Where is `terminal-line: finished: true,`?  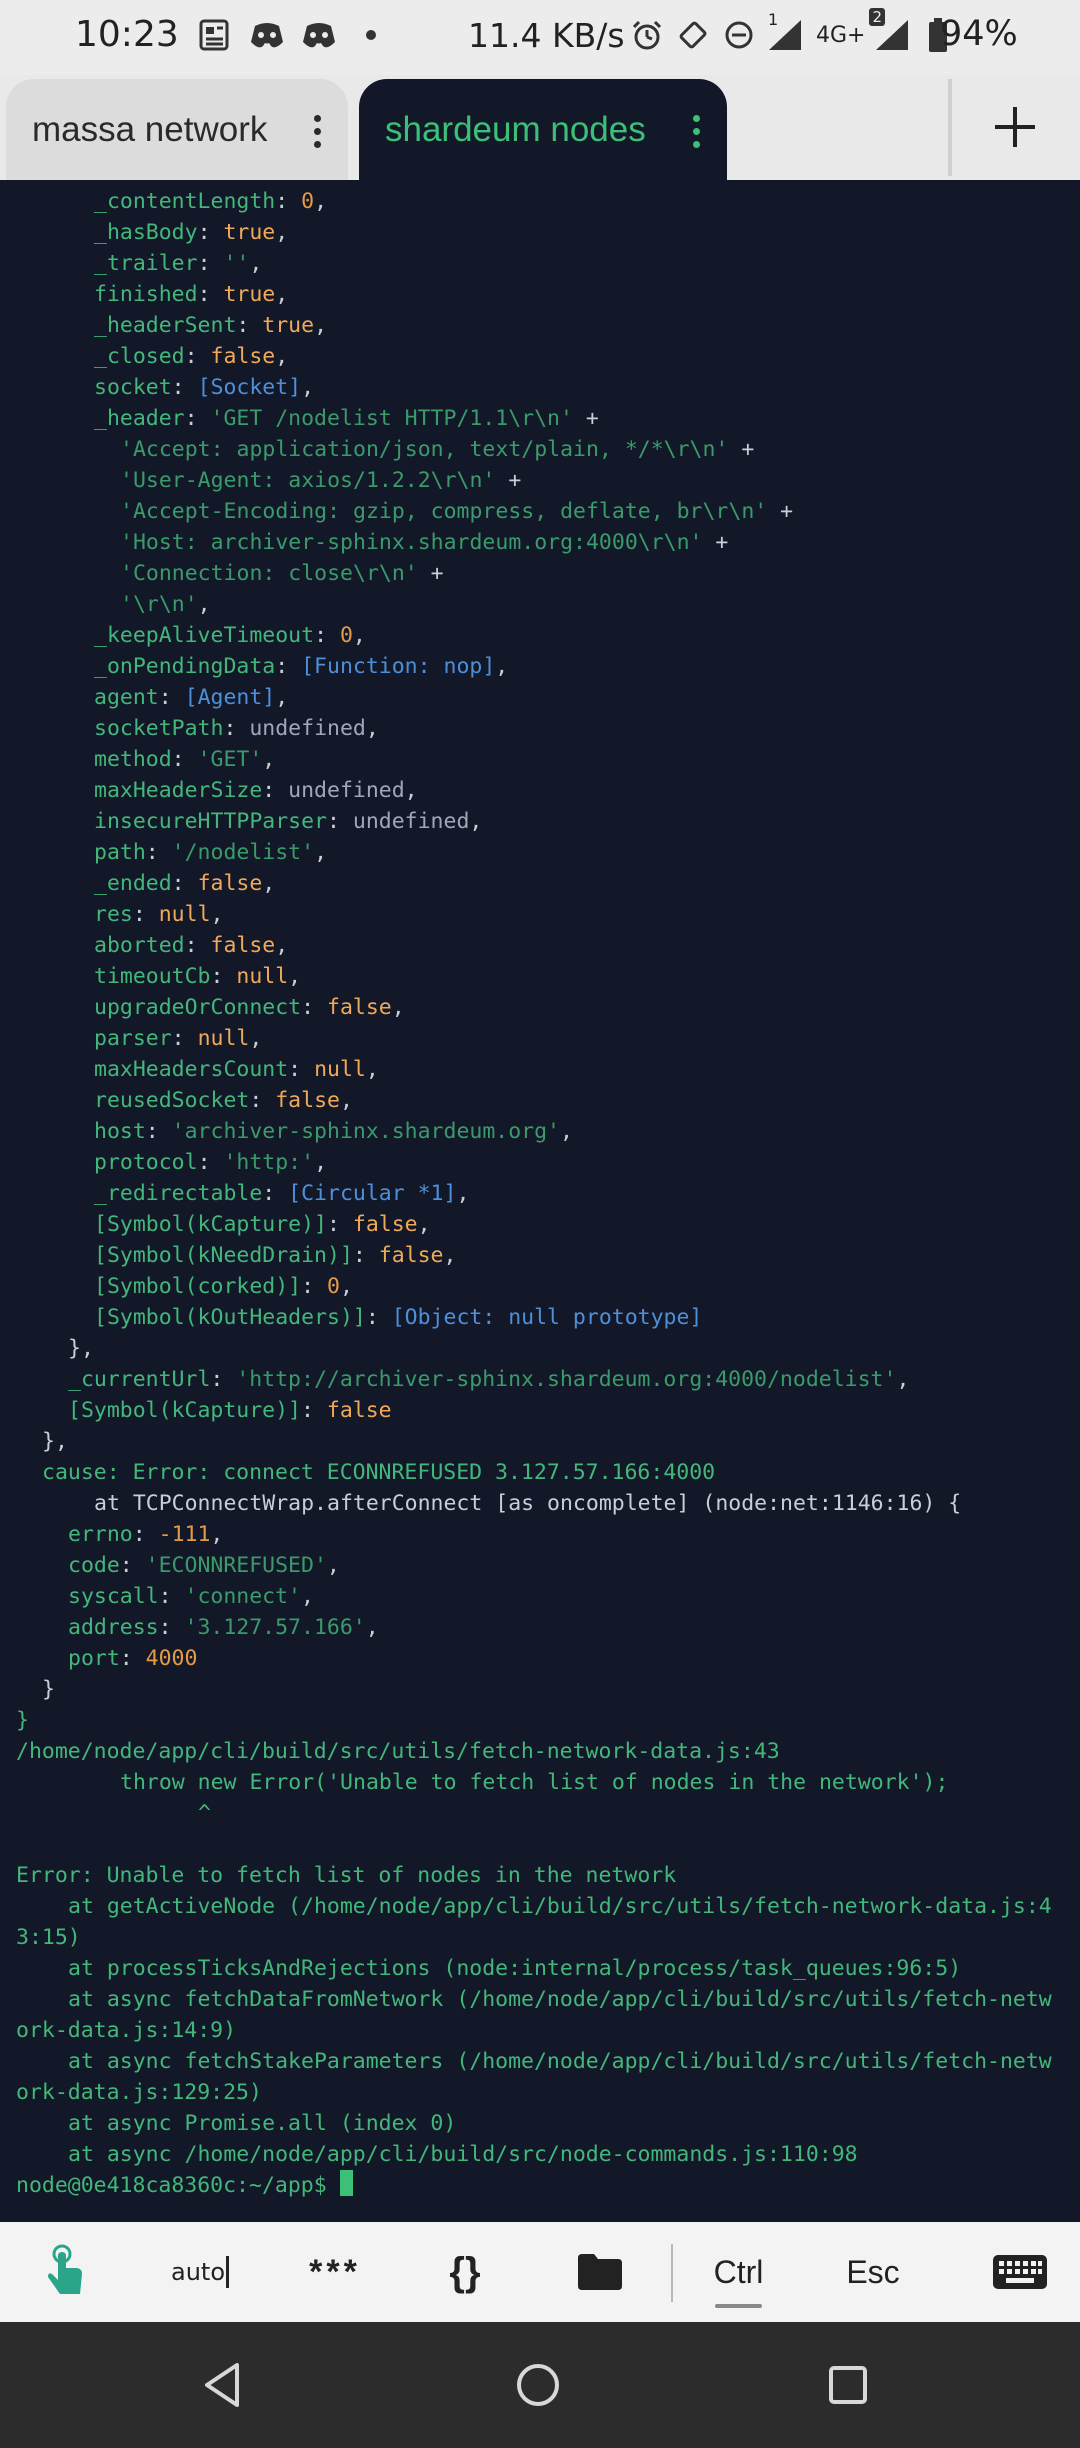
terminal-line: finished: true, is located at coordinates (191, 294).